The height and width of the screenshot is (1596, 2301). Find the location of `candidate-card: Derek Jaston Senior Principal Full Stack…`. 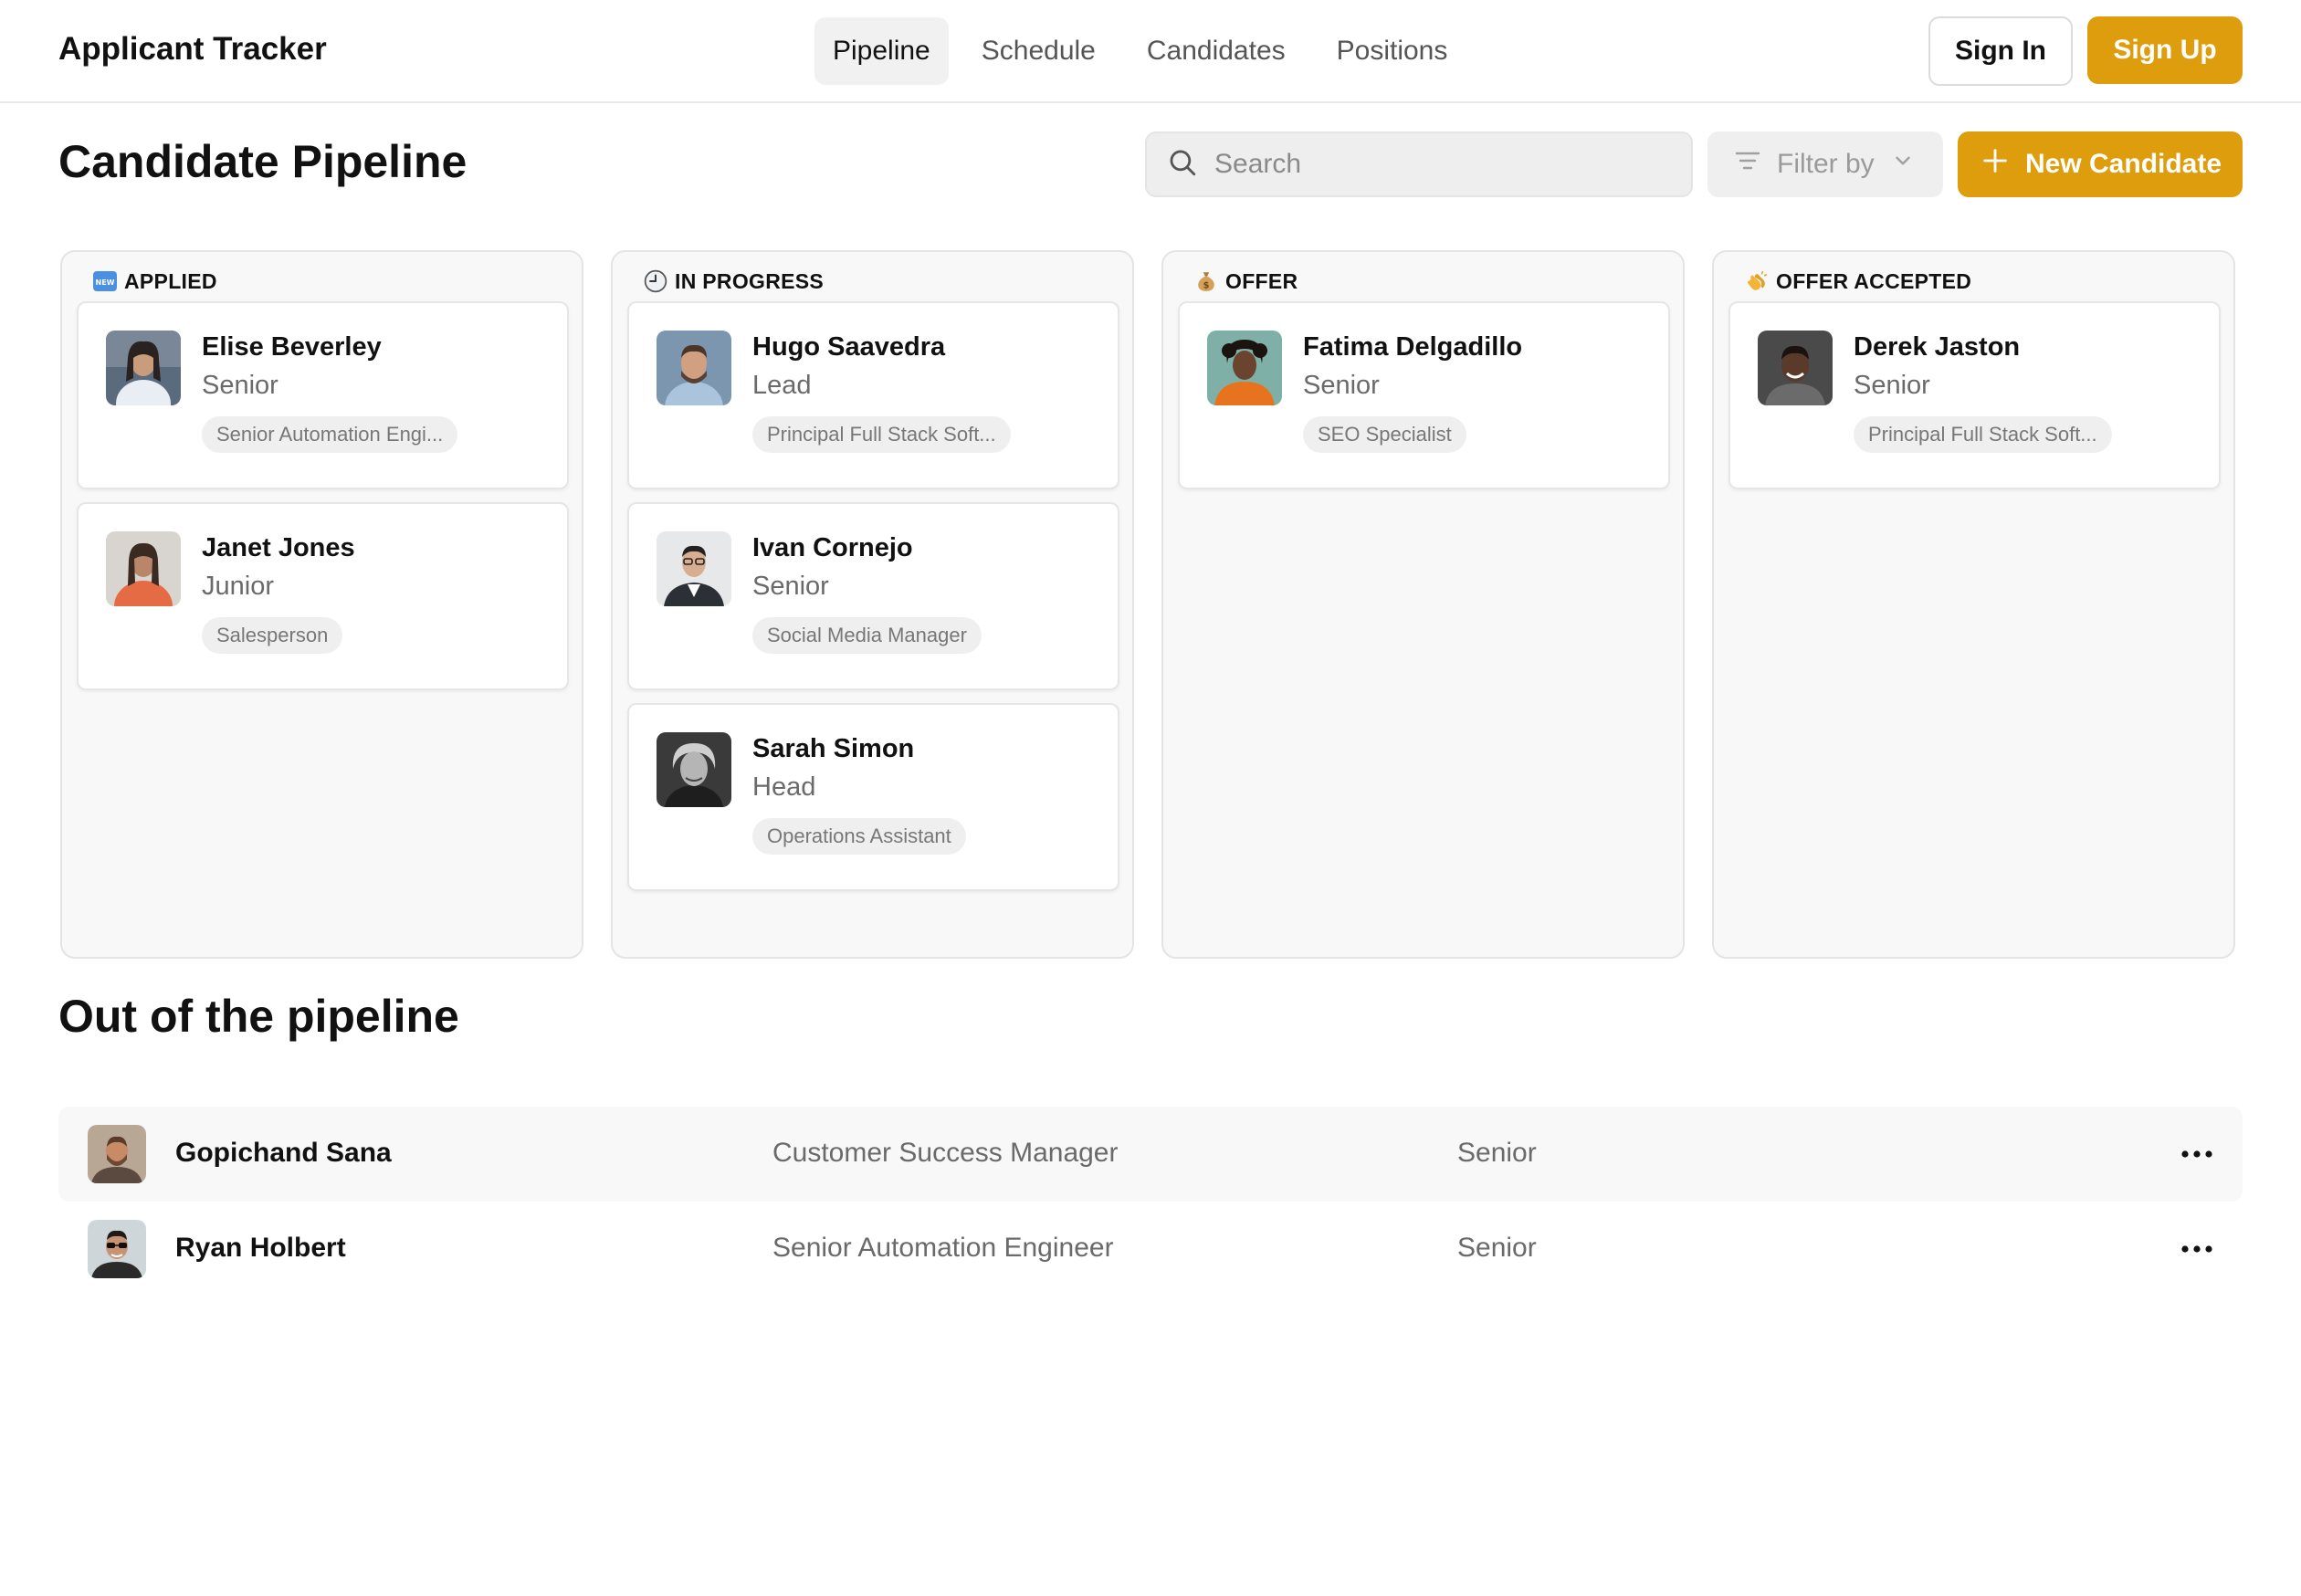

candidate-card: Derek Jaston Senior Principal Full Stack… is located at coordinates (1974, 395).